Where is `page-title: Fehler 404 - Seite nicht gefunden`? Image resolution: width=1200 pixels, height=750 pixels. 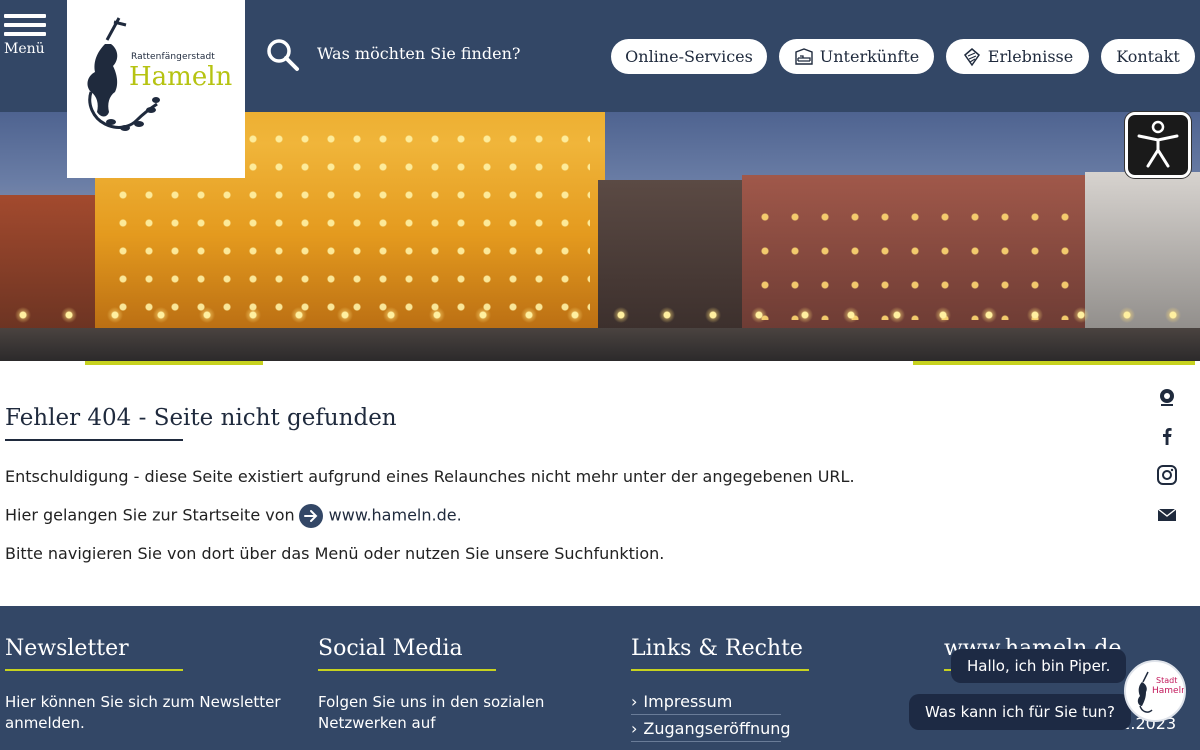 page-title: Fehler 404 - Seite nicht gefunden is located at coordinates (201, 418).